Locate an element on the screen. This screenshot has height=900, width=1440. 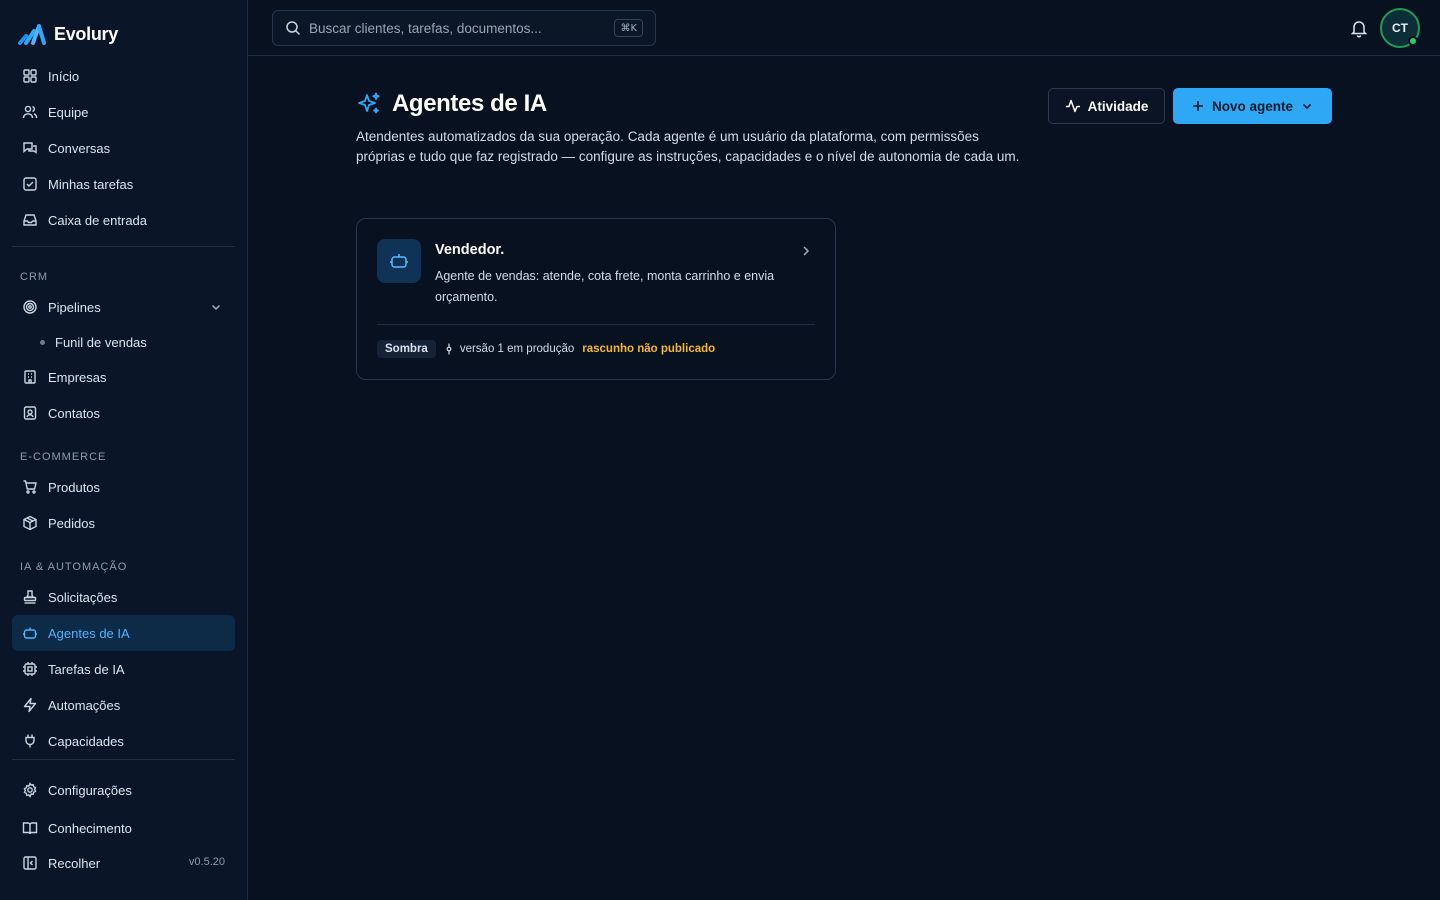
plus-icon is located at coordinates (1198, 106).